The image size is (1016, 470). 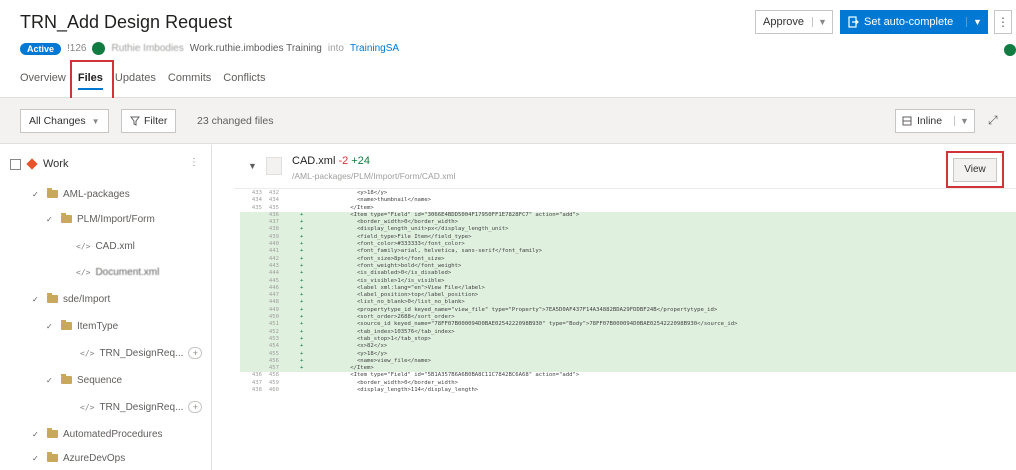 What do you see at coordinates (97, 434) in the screenshot?
I see `tree-folder: ✓ AutomatedProcedures` at bounding box center [97, 434].